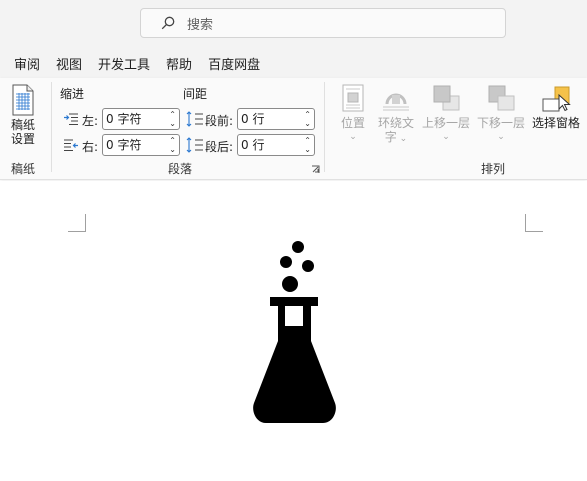  What do you see at coordinates (71, 119) in the screenshot?
I see `indent-left-icon` at bounding box center [71, 119].